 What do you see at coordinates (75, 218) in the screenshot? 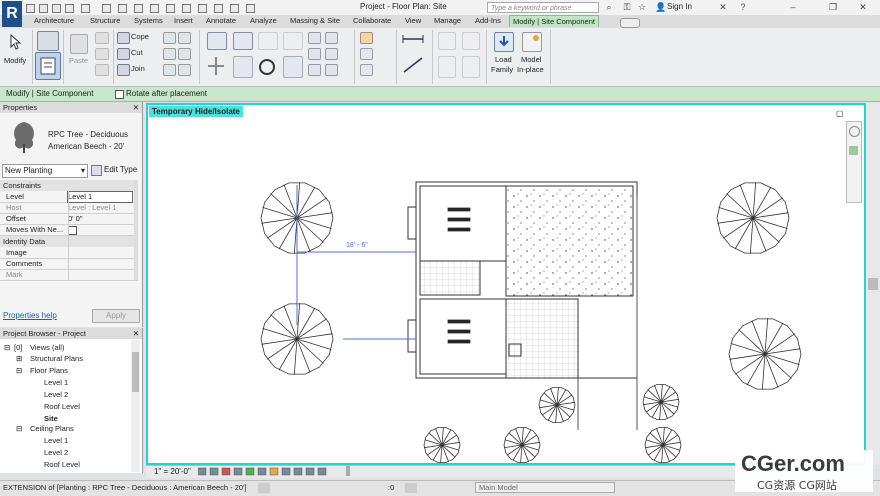
I see `offset-input: 0' 0"` at bounding box center [75, 218].